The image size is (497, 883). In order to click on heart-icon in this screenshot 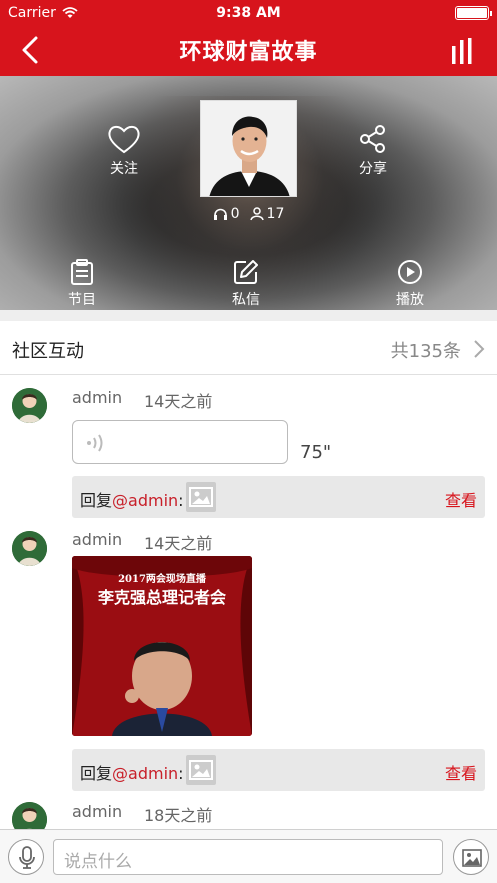, I will do `click(124, 139)`.